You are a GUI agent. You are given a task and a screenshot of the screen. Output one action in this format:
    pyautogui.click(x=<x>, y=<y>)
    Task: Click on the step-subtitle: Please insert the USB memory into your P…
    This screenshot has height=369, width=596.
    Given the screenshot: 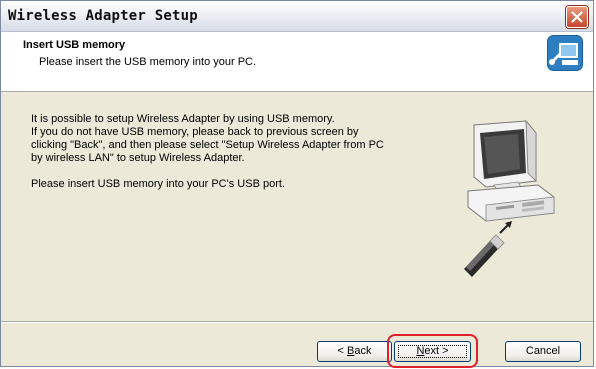 What is the action you would take?
    pyautogui.click(x=148, y=62)
    